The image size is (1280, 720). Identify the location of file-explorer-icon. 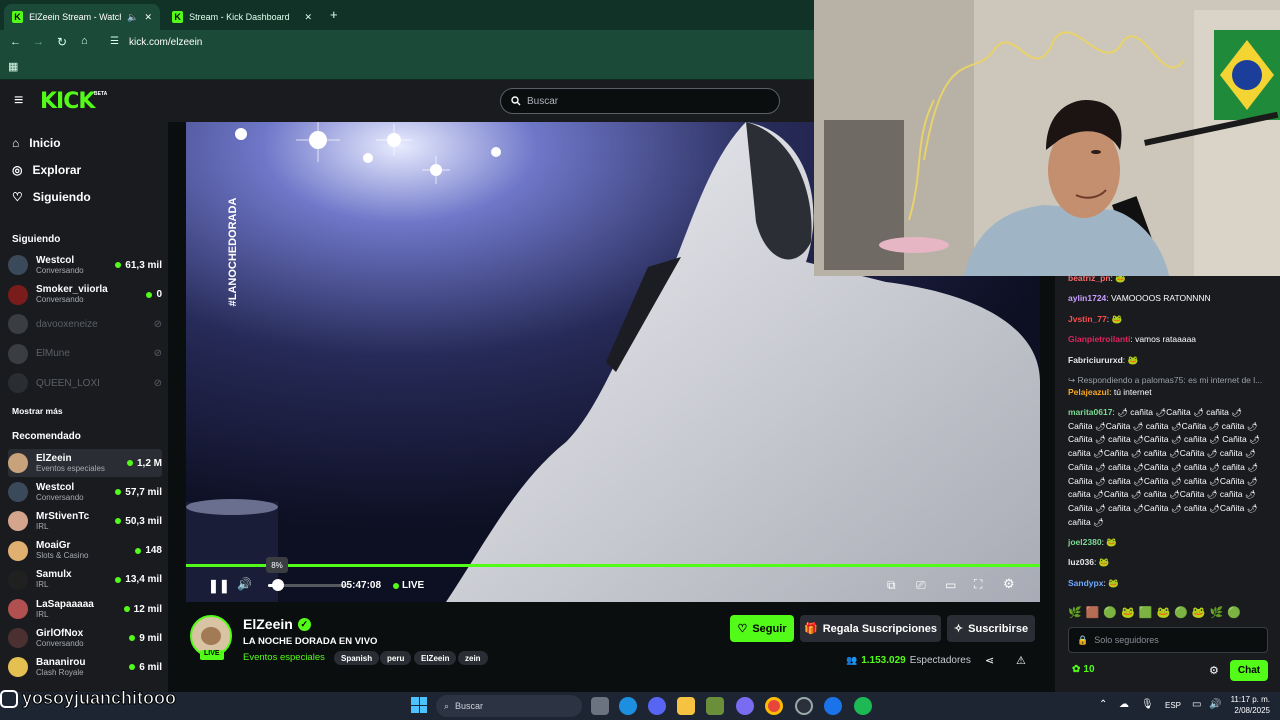
(686, 706).